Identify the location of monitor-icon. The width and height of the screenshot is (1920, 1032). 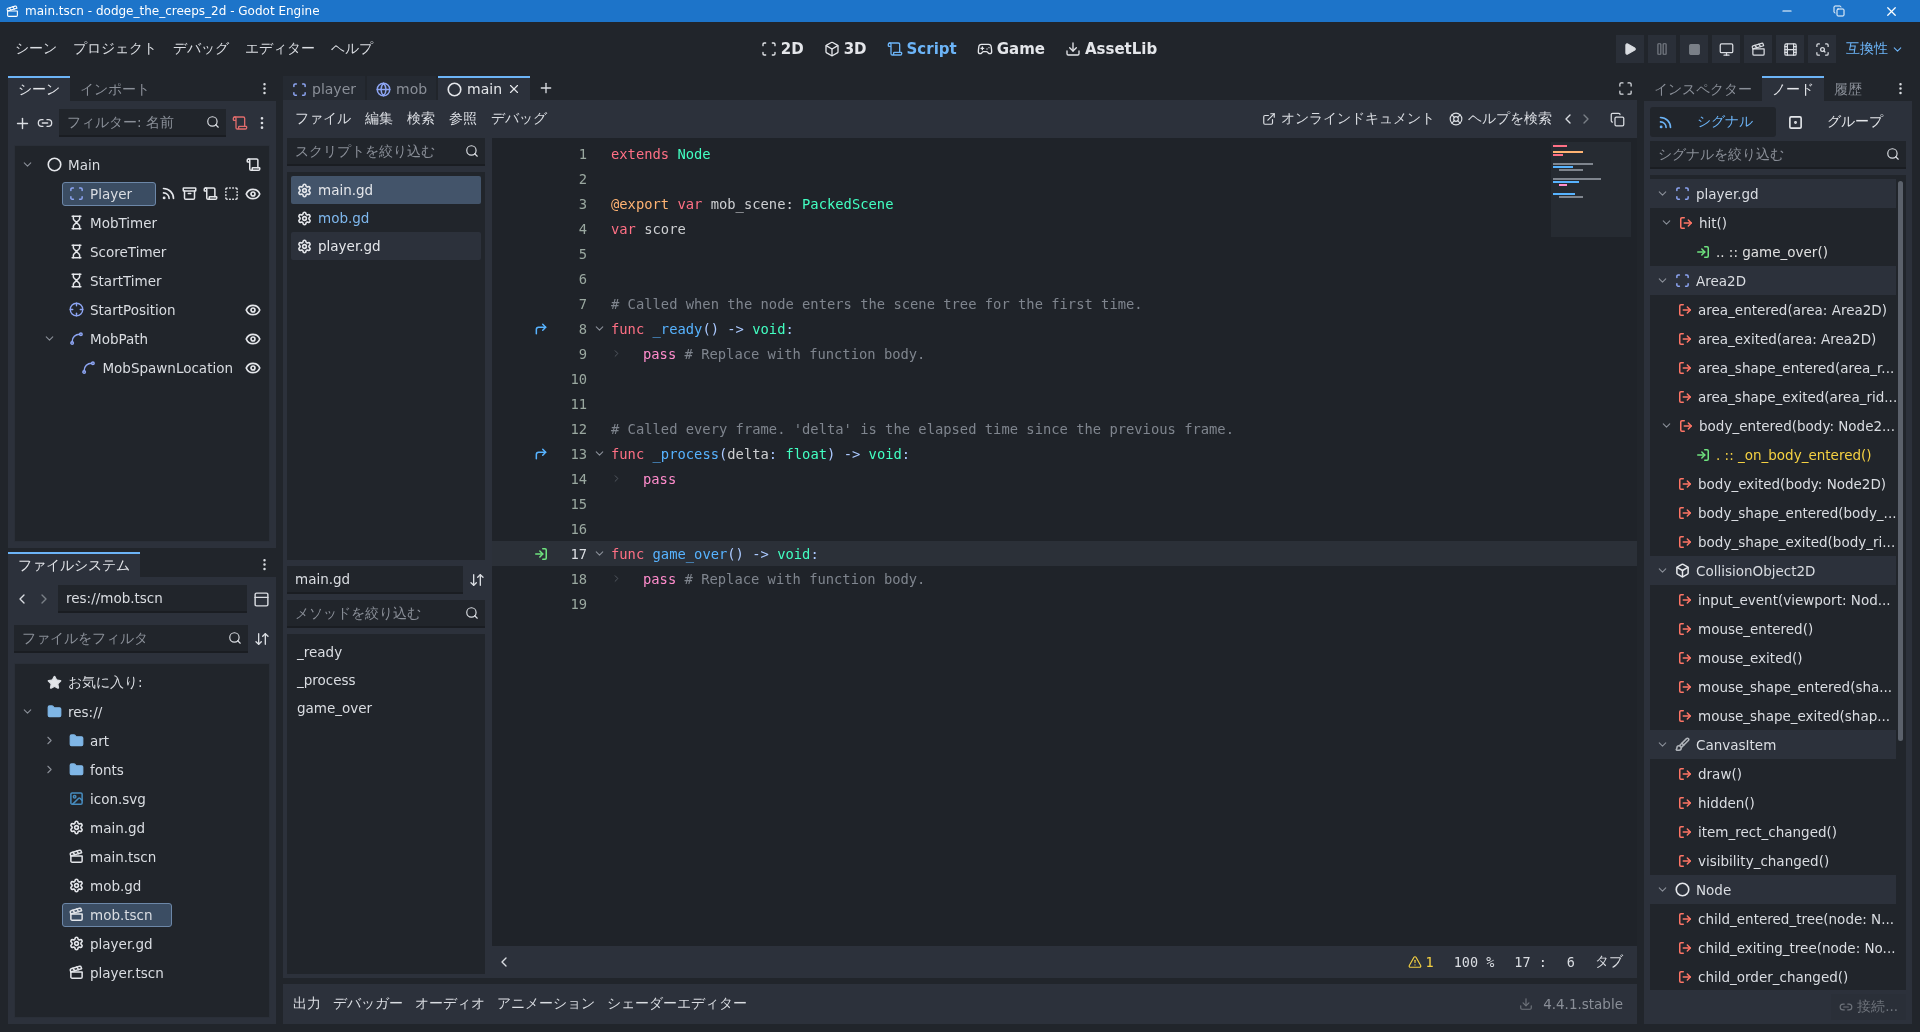
(1726, 49).